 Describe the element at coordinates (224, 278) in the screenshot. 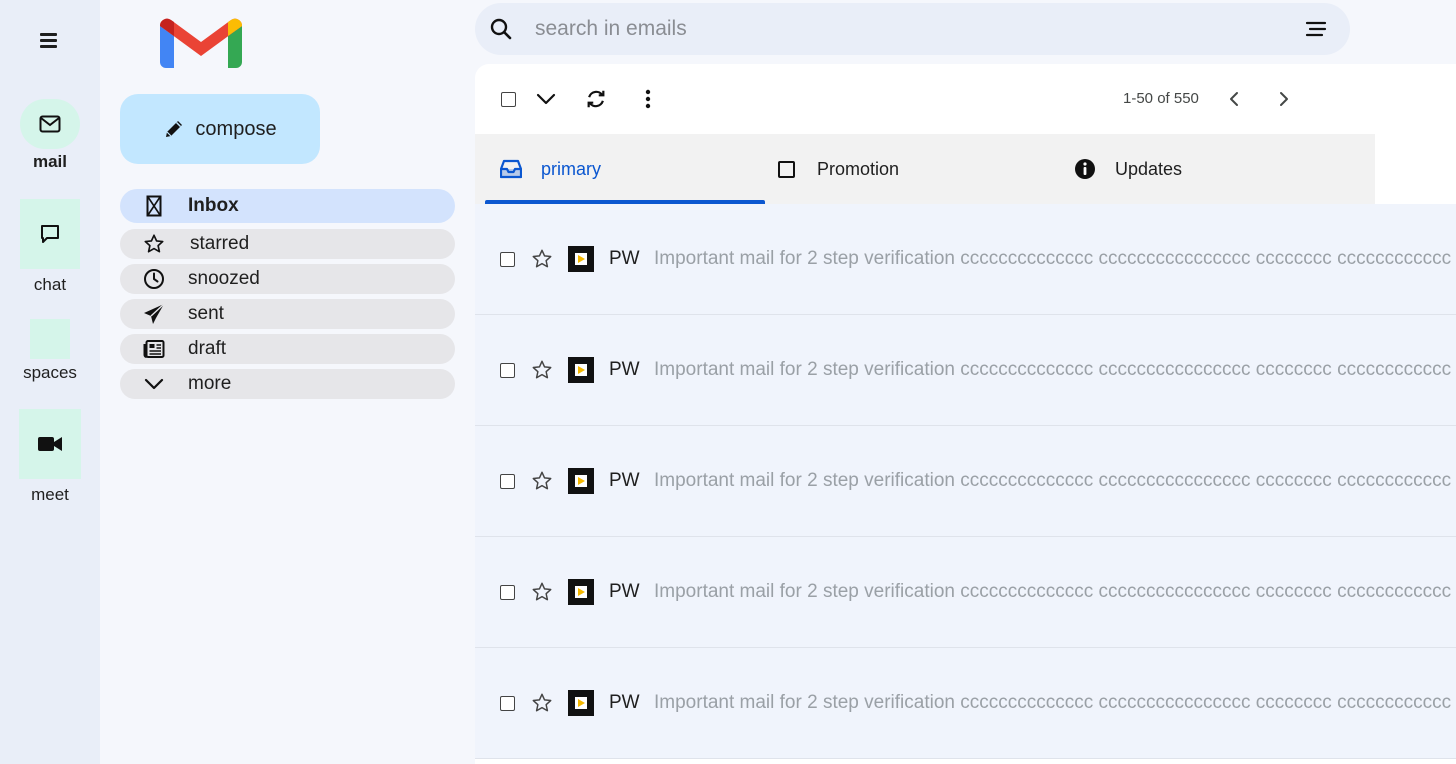

I see `nav-label: snoozed` at that location.